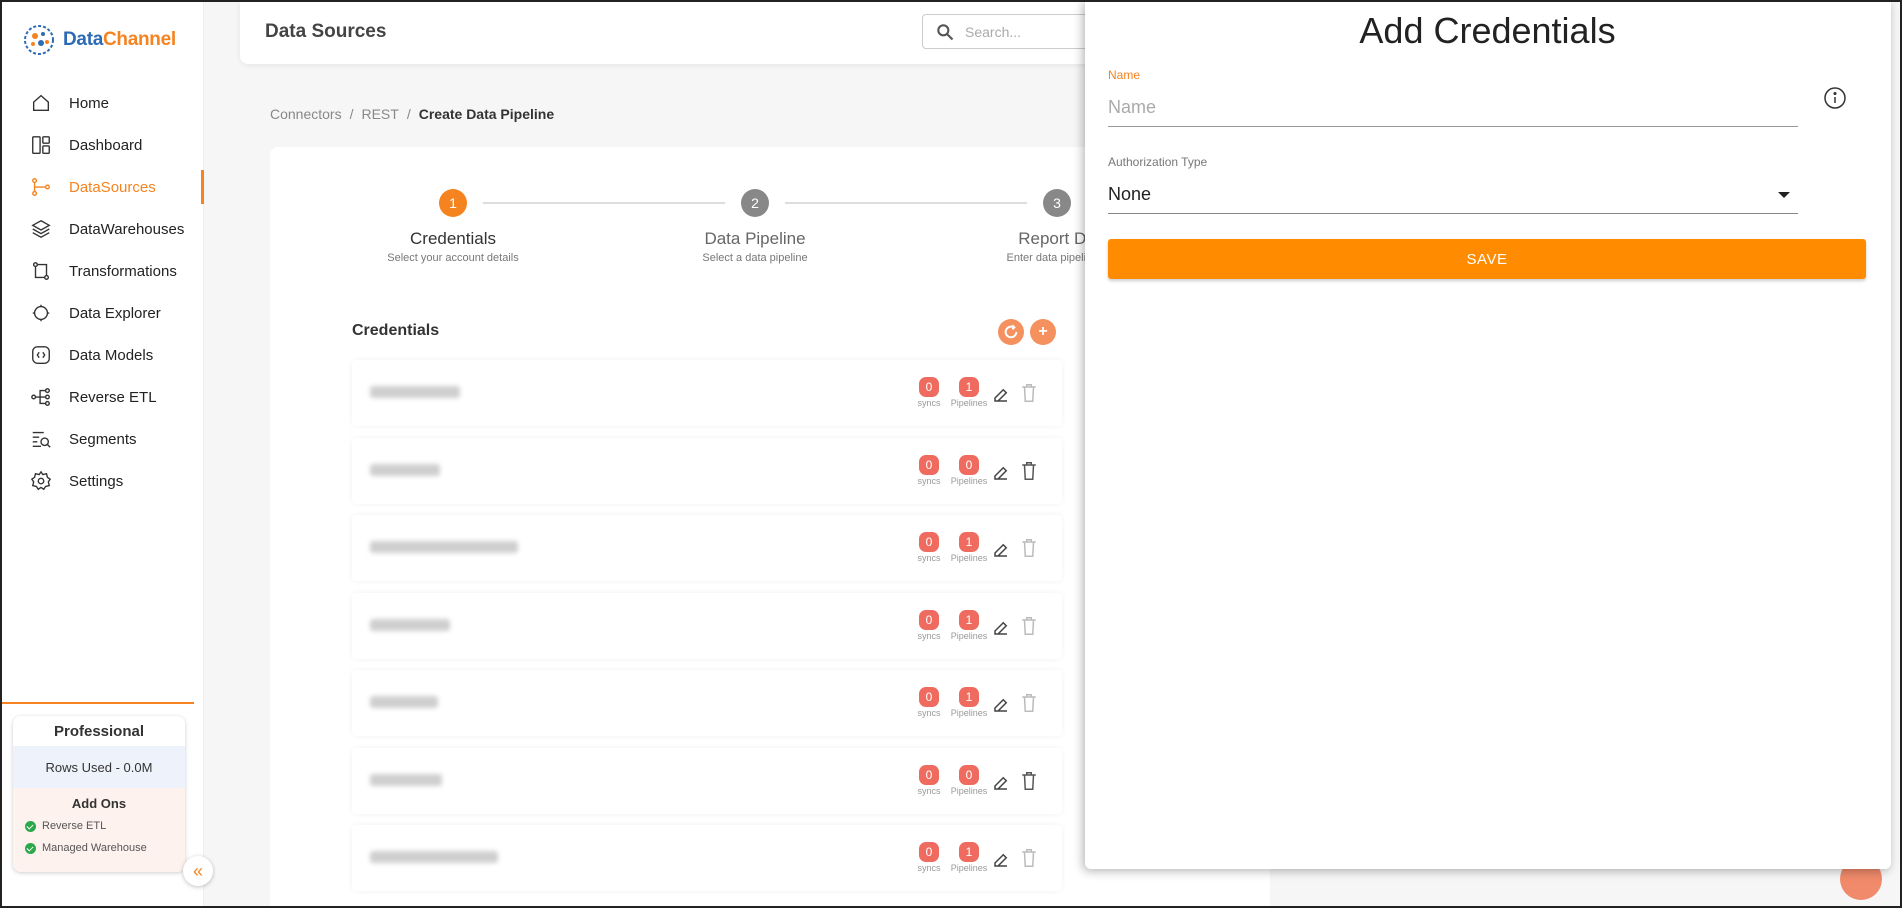 The image size is (1902, 908). I want to click on sidebar-item-home: Home, so click(103, 103).